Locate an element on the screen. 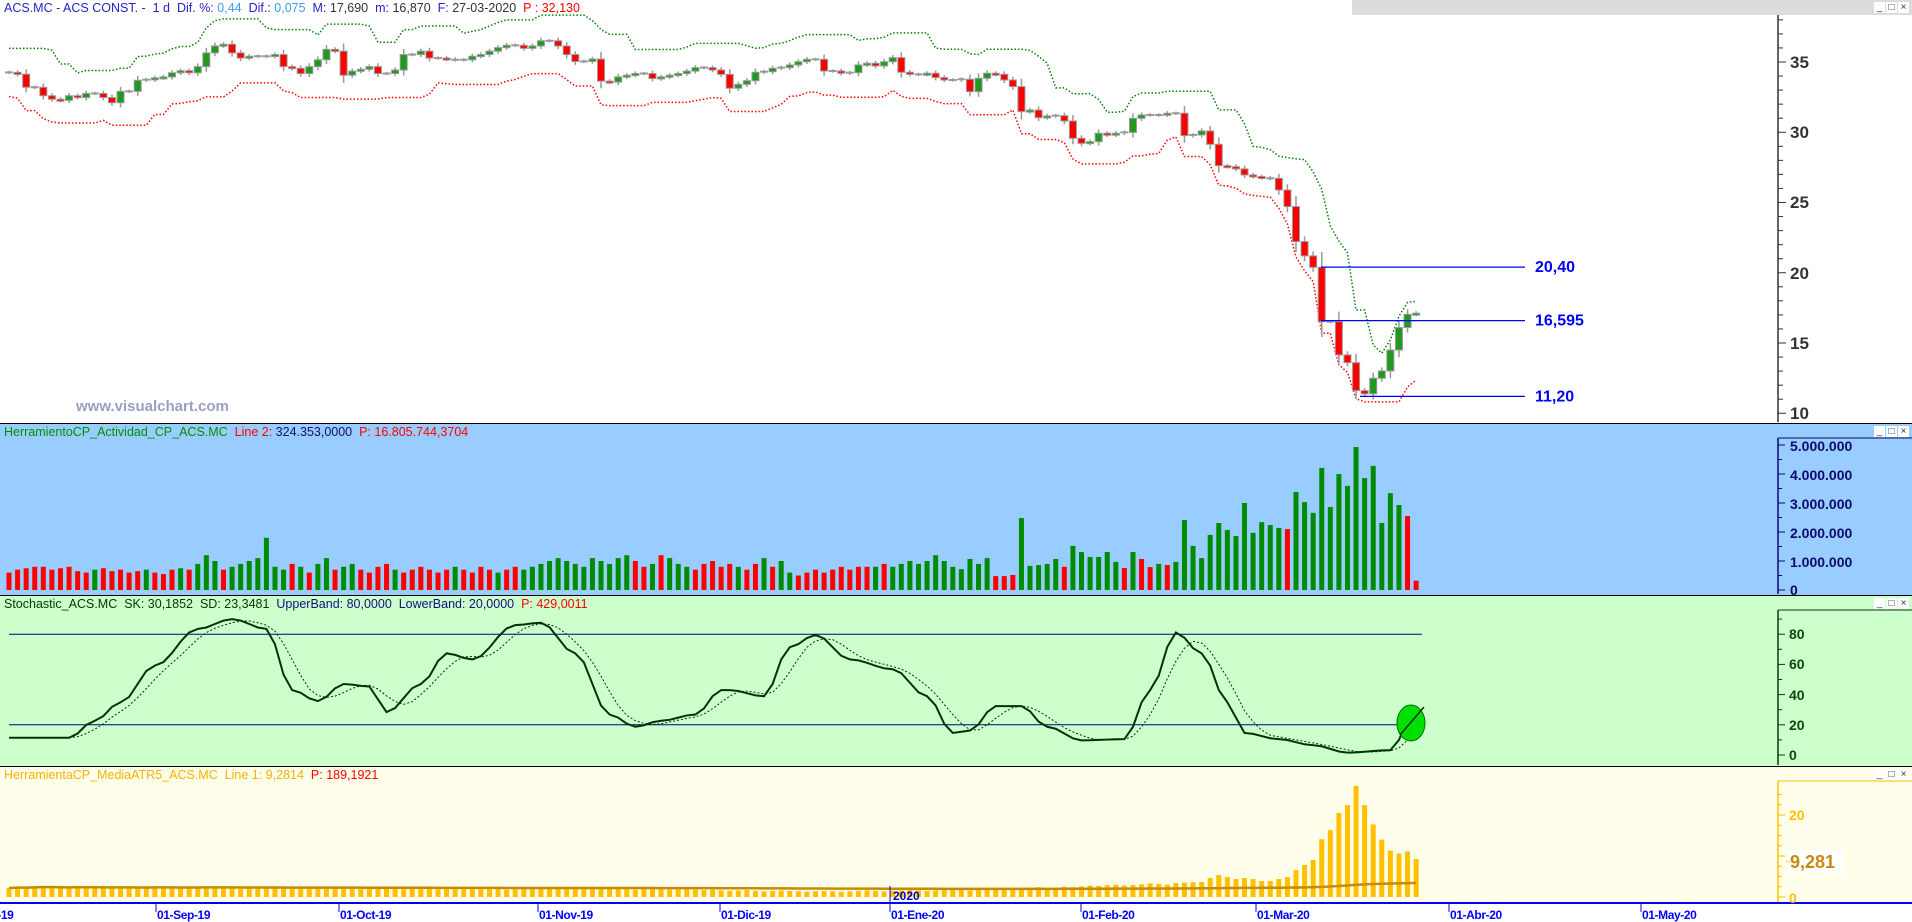 The width and height of the screenshot is (1912, 922). line-label: Line 1: is located at coordinates (243, 775).